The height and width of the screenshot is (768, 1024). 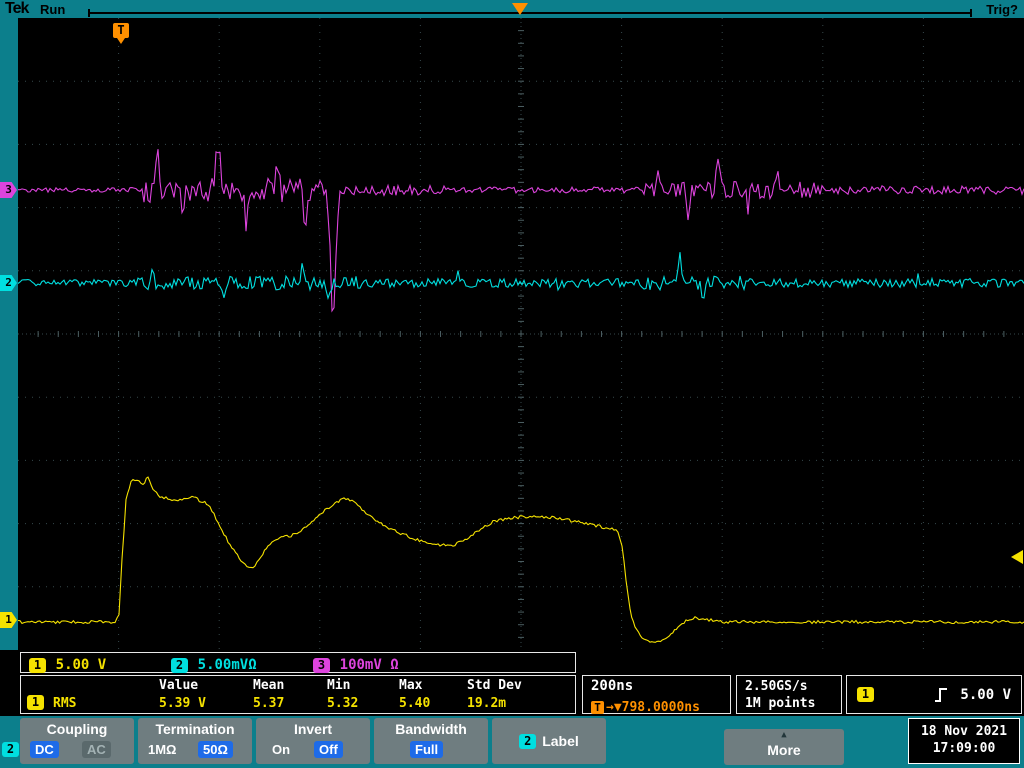 What do you see at coordinates (487, 703) in the screenshot?
I see `meas-row-stddev: 19.2m` at bounding box center [487, 703].